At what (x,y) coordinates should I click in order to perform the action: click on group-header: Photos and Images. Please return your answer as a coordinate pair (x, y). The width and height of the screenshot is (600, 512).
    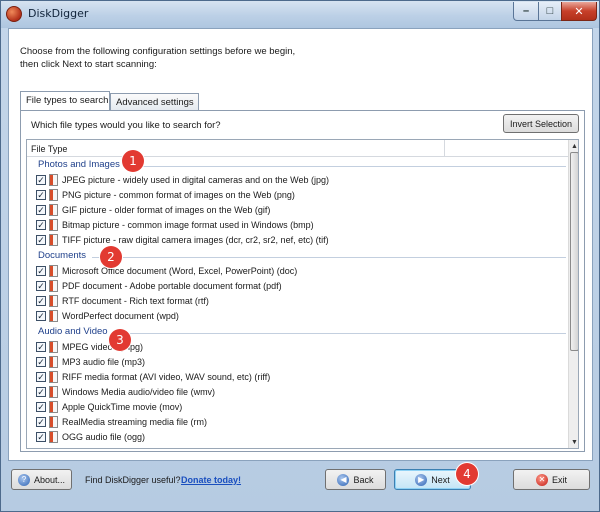
    Looking at the image, I should click on (297, 165).